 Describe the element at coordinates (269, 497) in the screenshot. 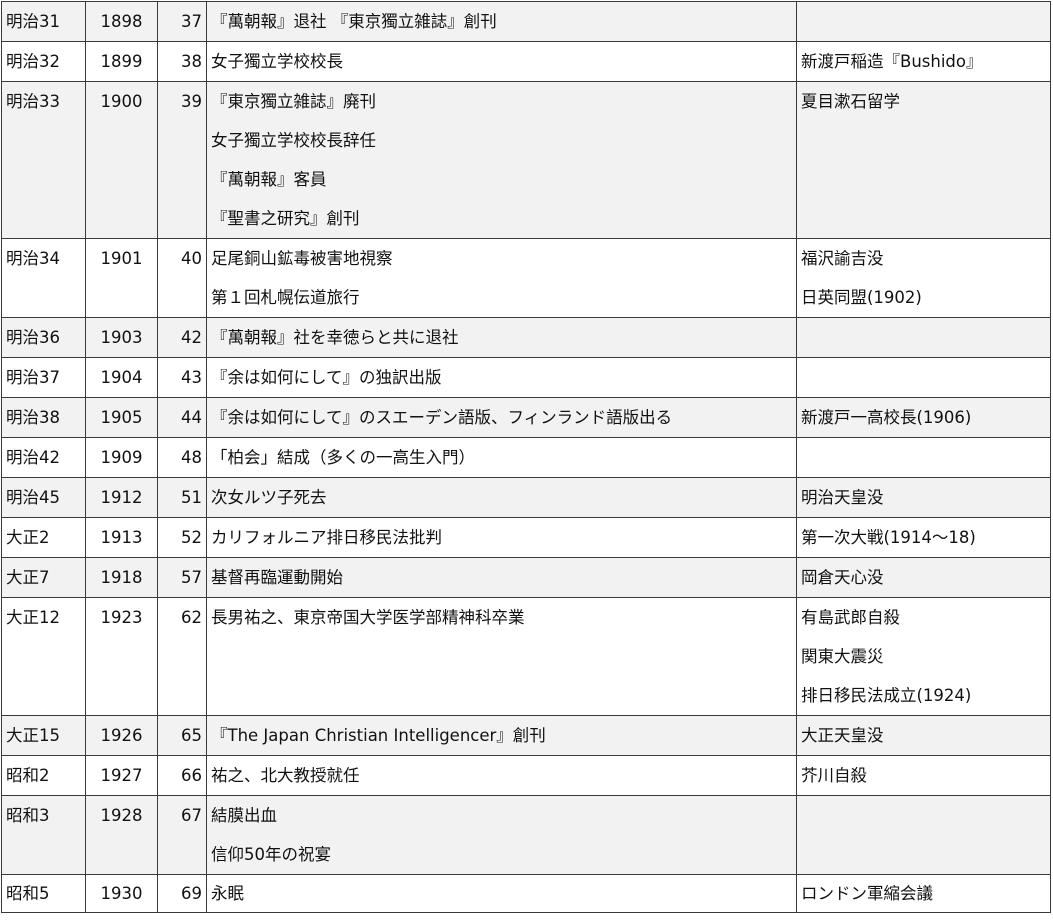

I see `event-line: 次女ルツ子死去` at that location.